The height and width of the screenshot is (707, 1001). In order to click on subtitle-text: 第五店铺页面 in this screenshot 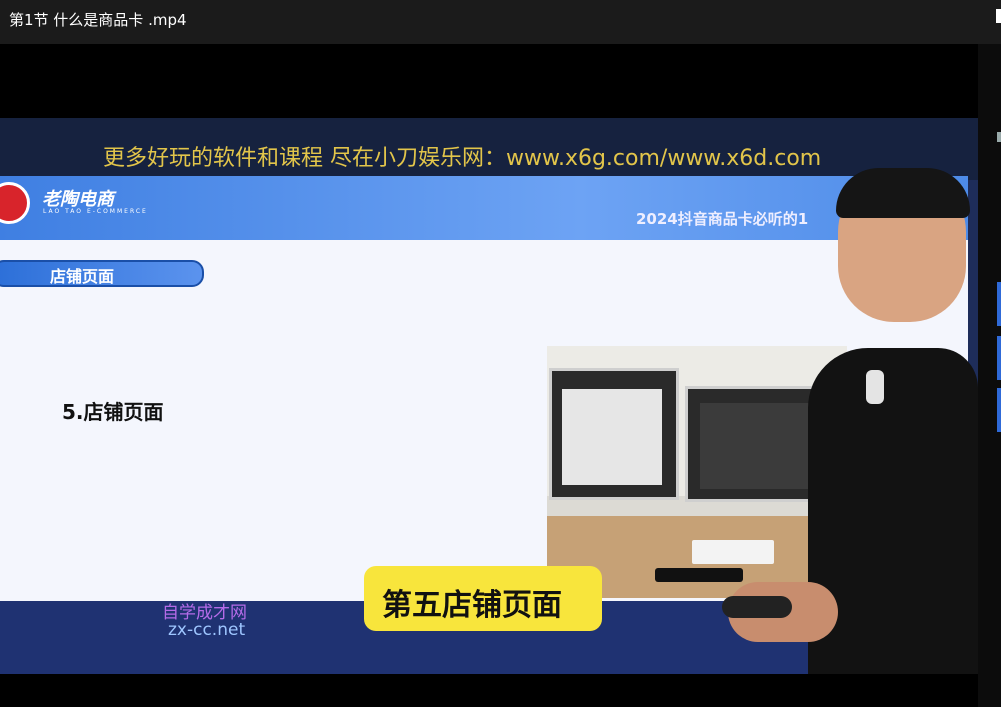, I will do `click(472, 605)`.